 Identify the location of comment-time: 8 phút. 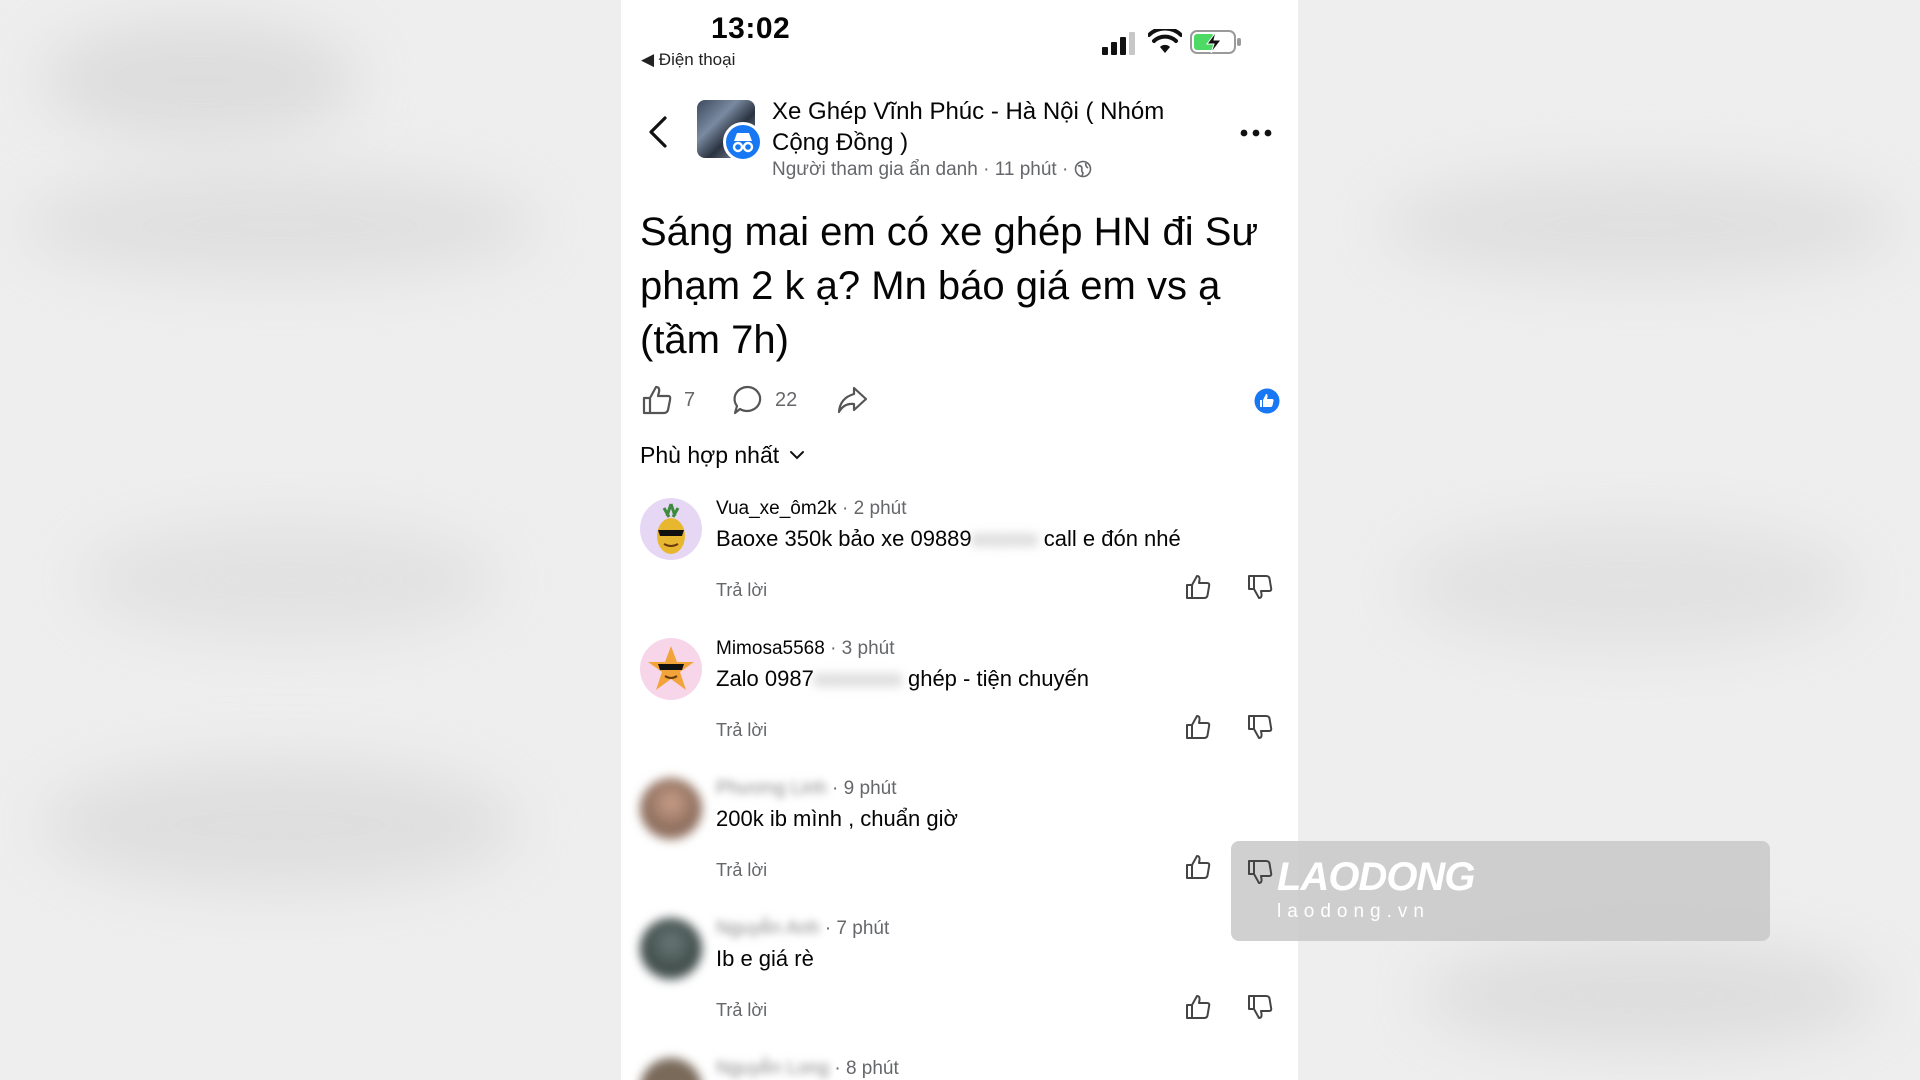
(872, 1068).